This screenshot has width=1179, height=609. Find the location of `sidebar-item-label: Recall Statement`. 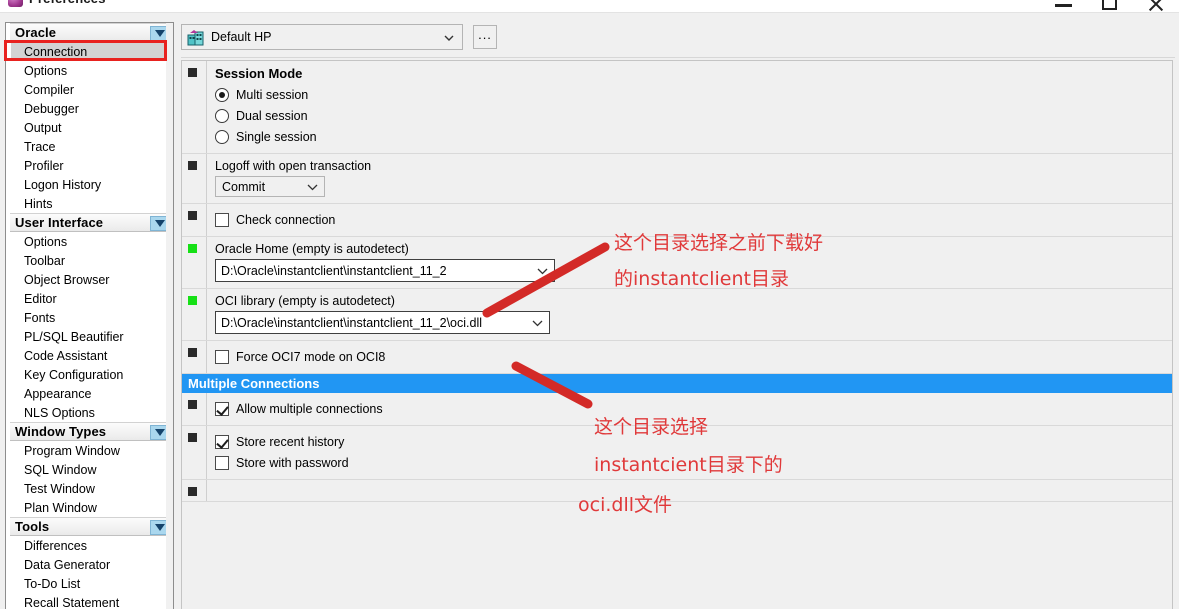

sidebar-item-label: Recall Statement is located at coordinates (72, 602).